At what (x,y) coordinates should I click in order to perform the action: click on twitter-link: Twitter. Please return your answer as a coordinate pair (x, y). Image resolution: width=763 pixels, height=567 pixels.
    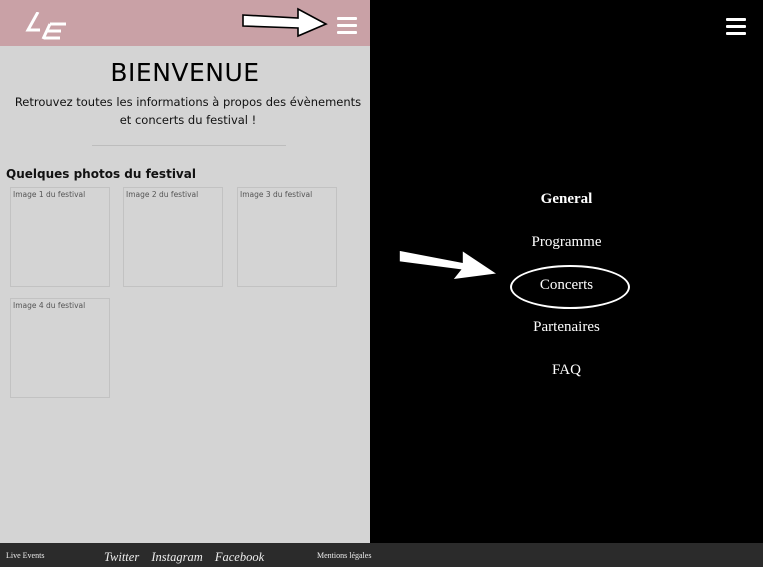
    Looking at the image, I should click on (121, 557).